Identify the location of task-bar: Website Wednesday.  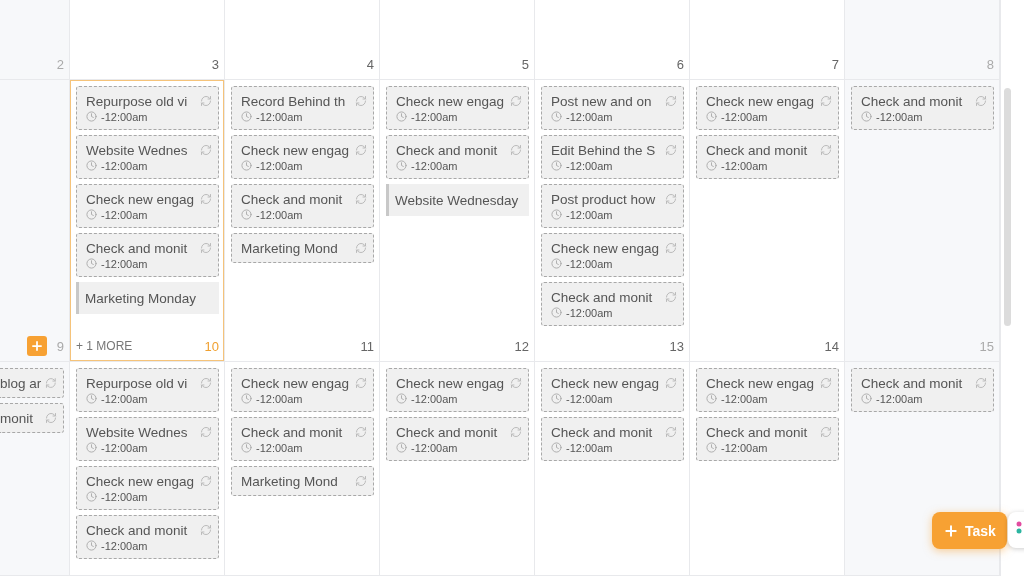
(457, 200).